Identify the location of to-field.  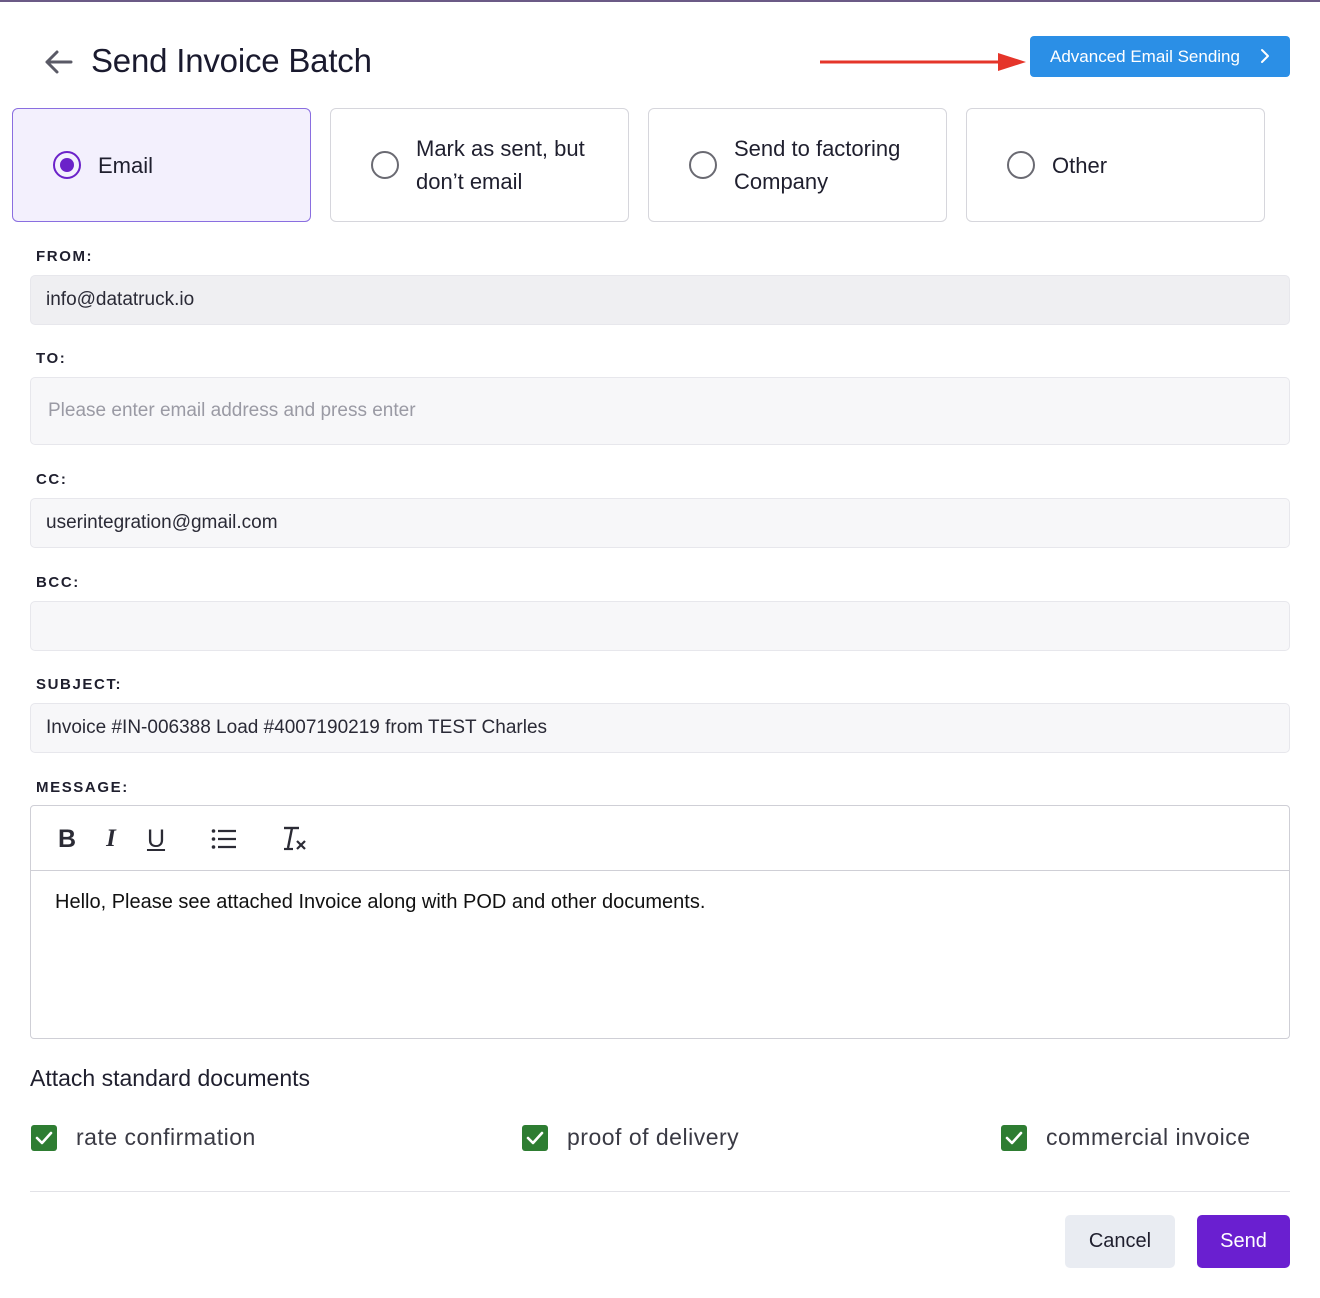
(660, 411).